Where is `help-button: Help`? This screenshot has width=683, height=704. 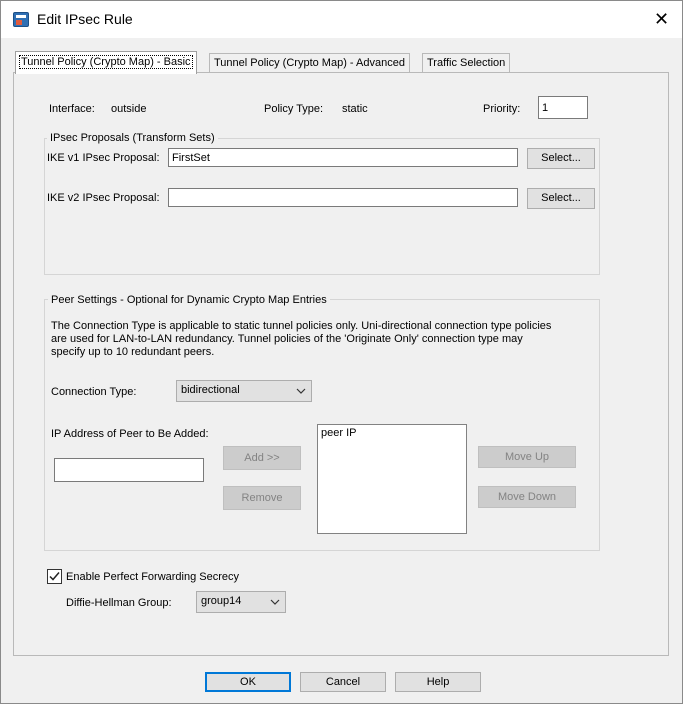
help-button: Help is located at coordinates (438, 682).